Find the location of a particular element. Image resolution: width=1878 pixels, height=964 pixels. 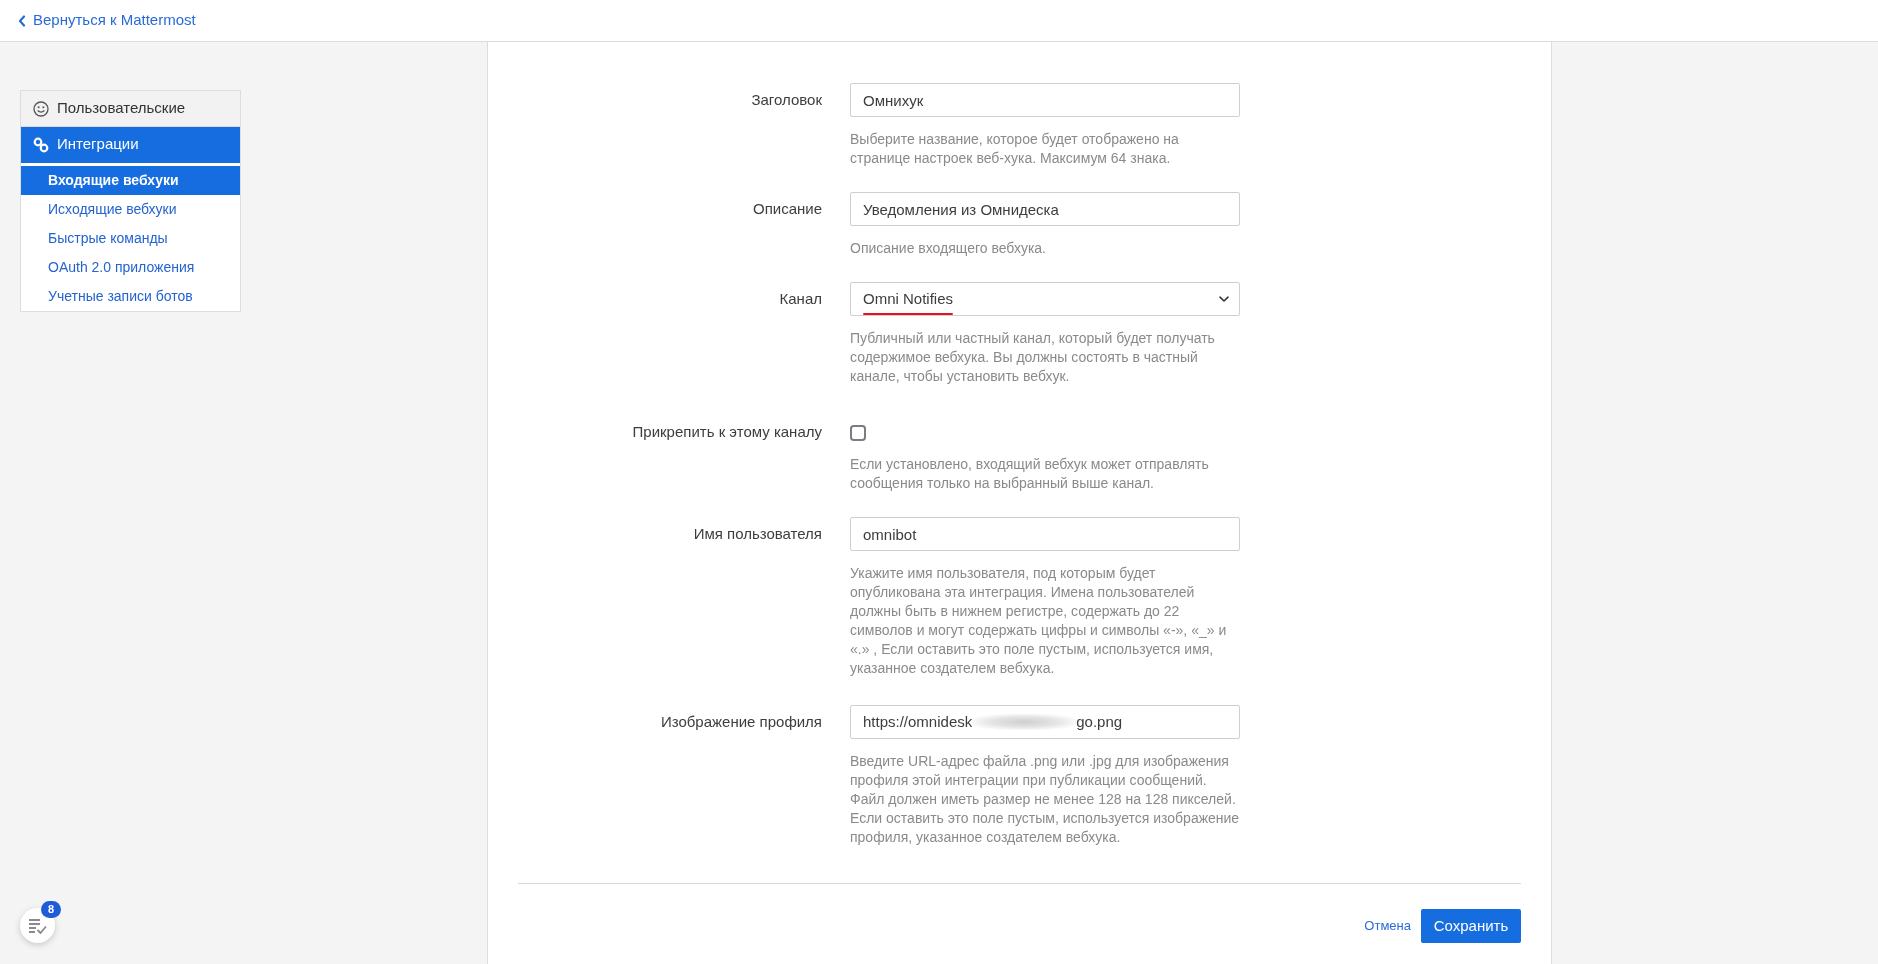

field-label: Канал is located at coordinates (800, 299).